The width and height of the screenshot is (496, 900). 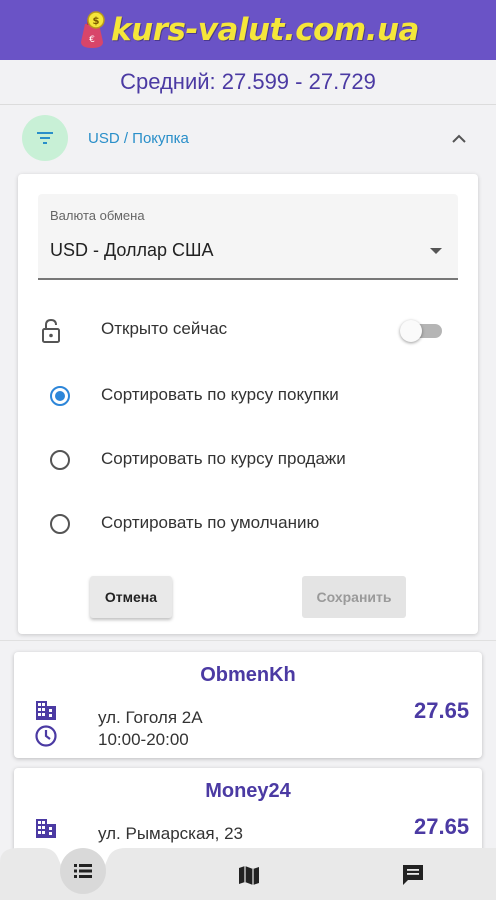 What do you see at coordinates (220, 394) in the screenshot?
I see `sort-buy-label: Сортировать по курсу покупки` at bounding box center [220, 394].